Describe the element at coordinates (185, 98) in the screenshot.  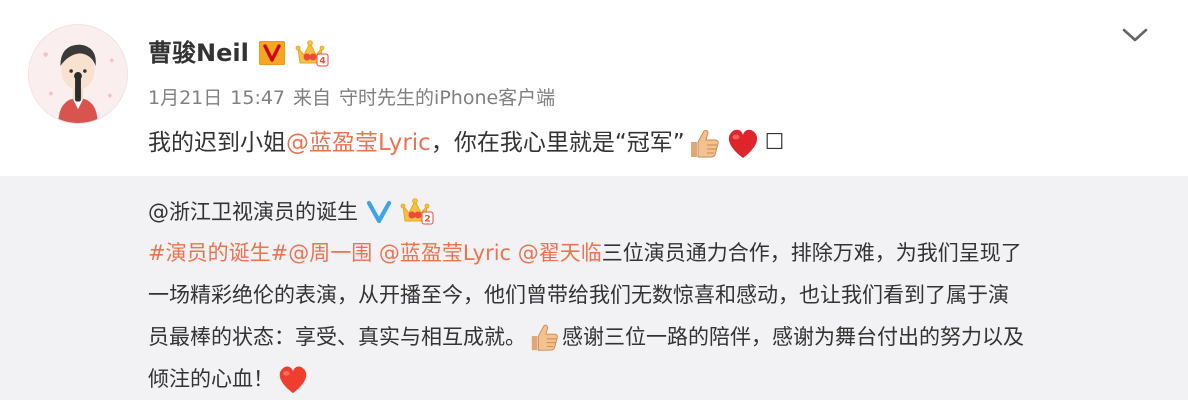
I see `post-date: 1月21日` at that location.